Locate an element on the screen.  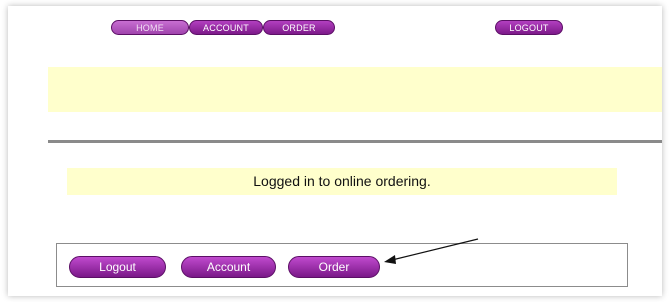
login-status-message: Logged in to online ordering. is located at coordinates (342, 181).